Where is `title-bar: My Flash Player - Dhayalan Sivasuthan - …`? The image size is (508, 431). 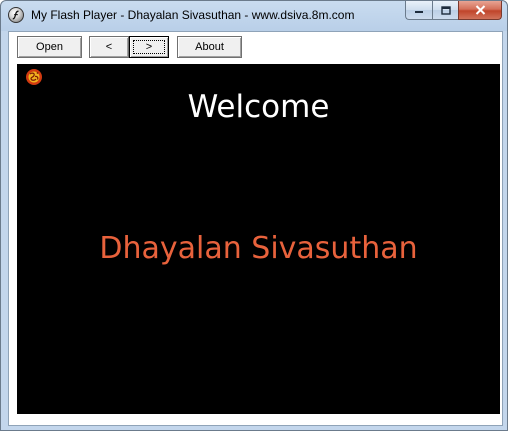
title-bar: My Flash Player - Dhayalan Sivasuthan - … is located at coordinates (254, 16).